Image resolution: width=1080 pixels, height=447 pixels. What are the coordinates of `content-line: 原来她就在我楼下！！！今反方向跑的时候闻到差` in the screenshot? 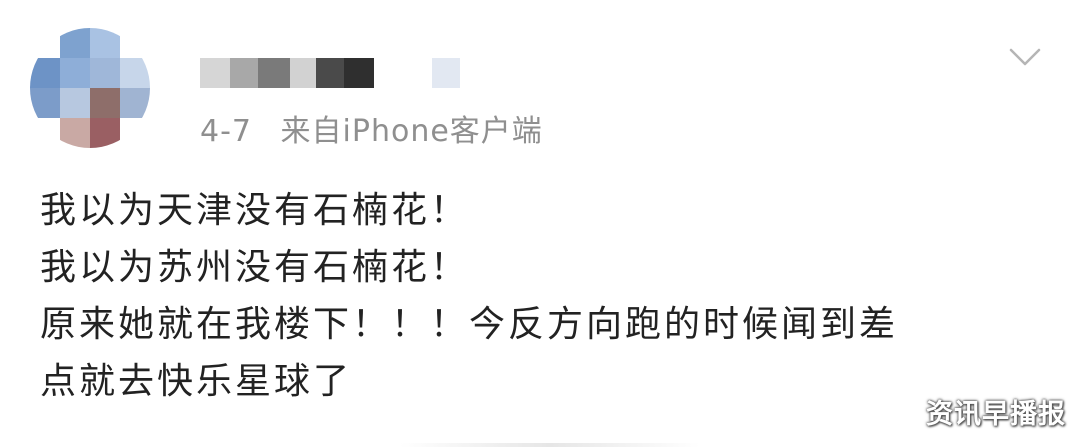 It's located at (469, 324).